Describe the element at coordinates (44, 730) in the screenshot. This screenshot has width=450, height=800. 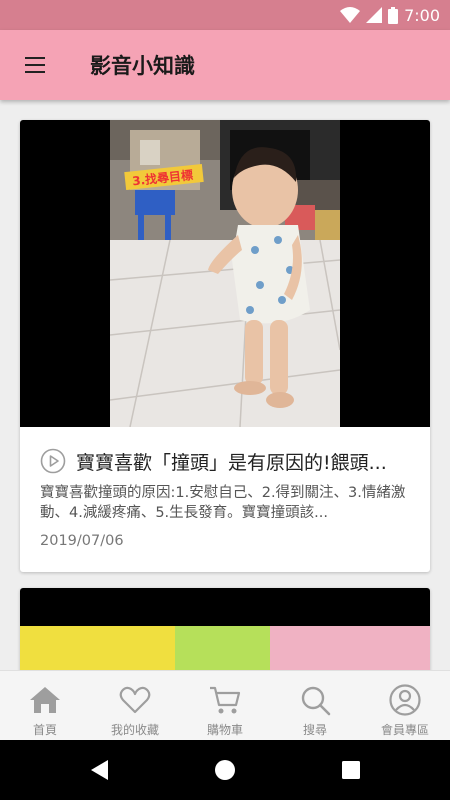
I see `nav-home-label: 首頁` at that location.